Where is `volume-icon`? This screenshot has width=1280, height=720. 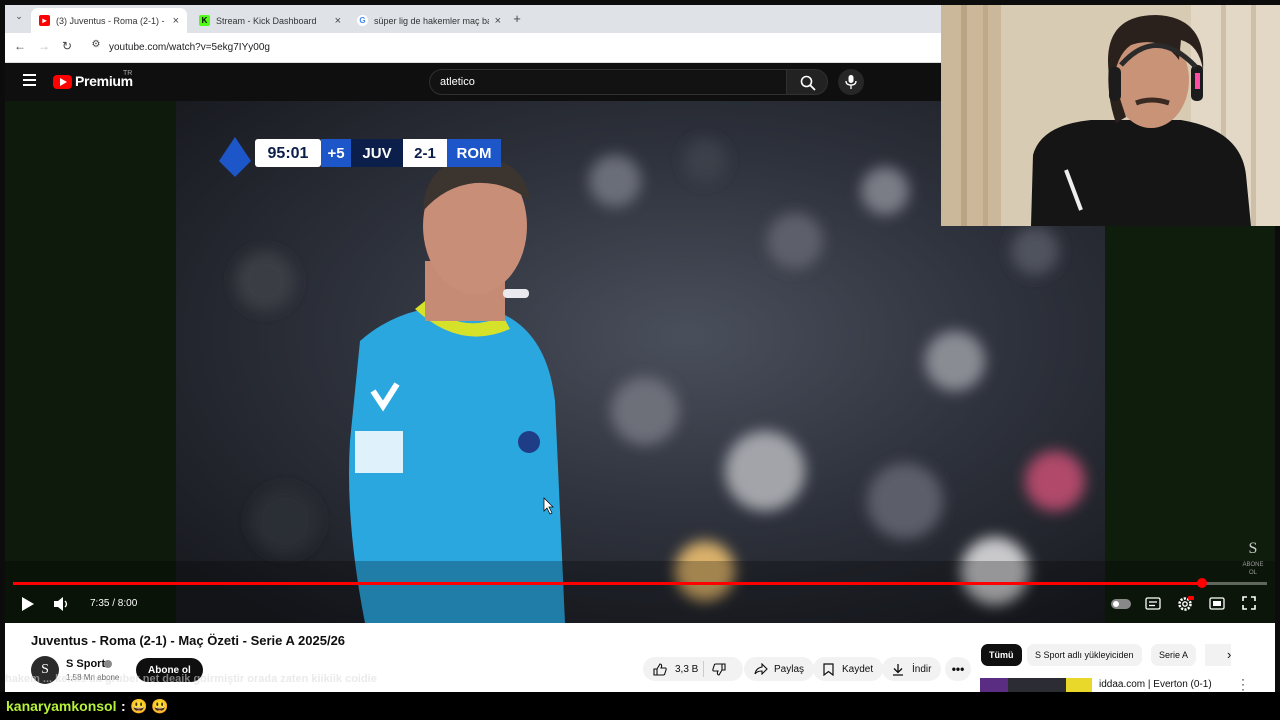
volume-icon is located at coordinates (61, 604).